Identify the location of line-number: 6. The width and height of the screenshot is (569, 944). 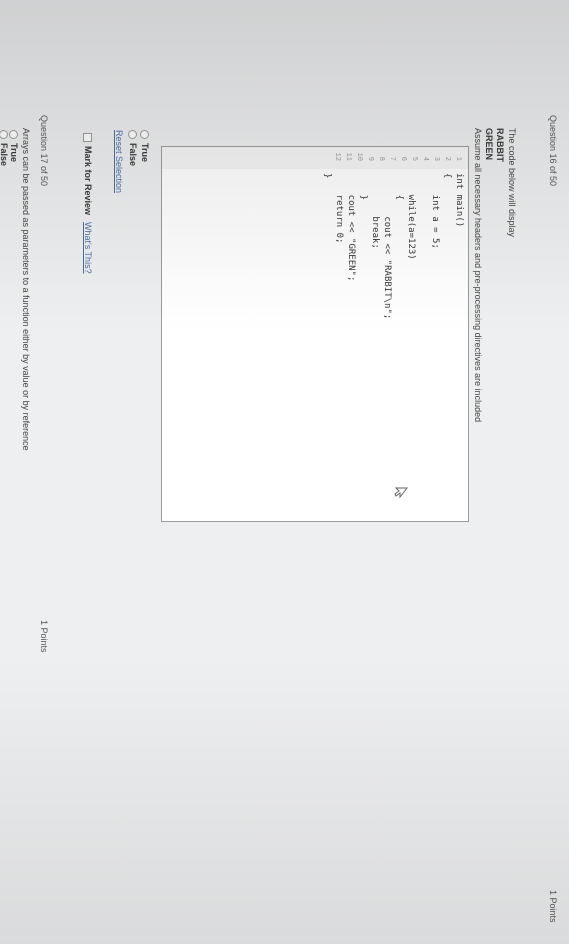
(403, 158).